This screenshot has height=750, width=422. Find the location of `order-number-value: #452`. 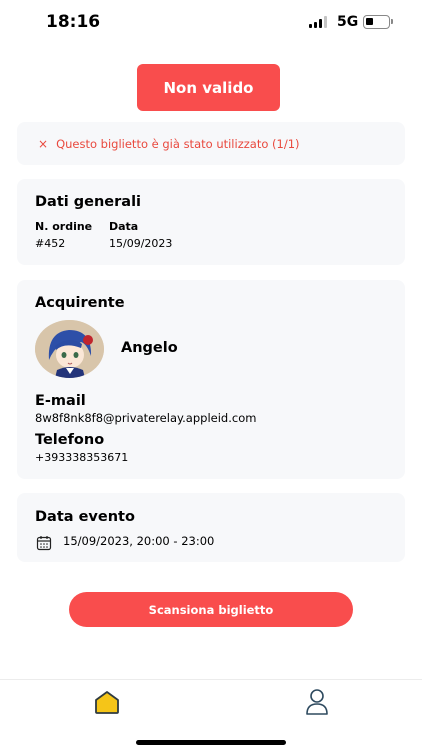

order-number-value: #452 is located at coordinates (50, 243).